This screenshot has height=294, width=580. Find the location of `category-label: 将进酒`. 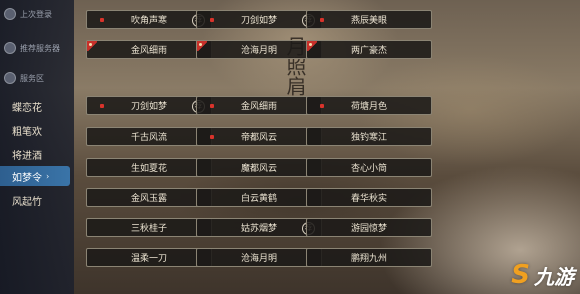

category-label: 将进酒 is located at coordinates (27, 156).